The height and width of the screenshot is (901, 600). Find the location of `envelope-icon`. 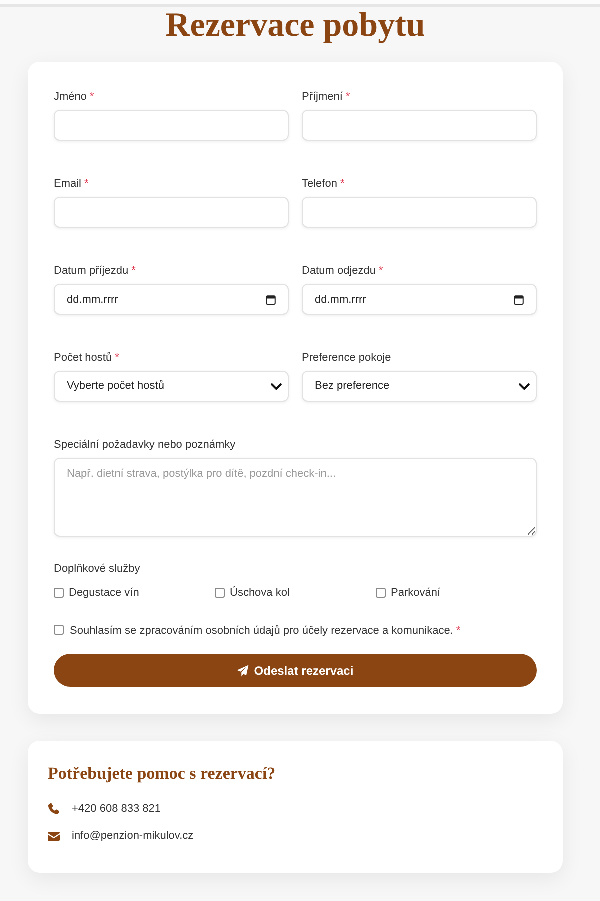

envelope-icon is located at coordinates (54, 836).